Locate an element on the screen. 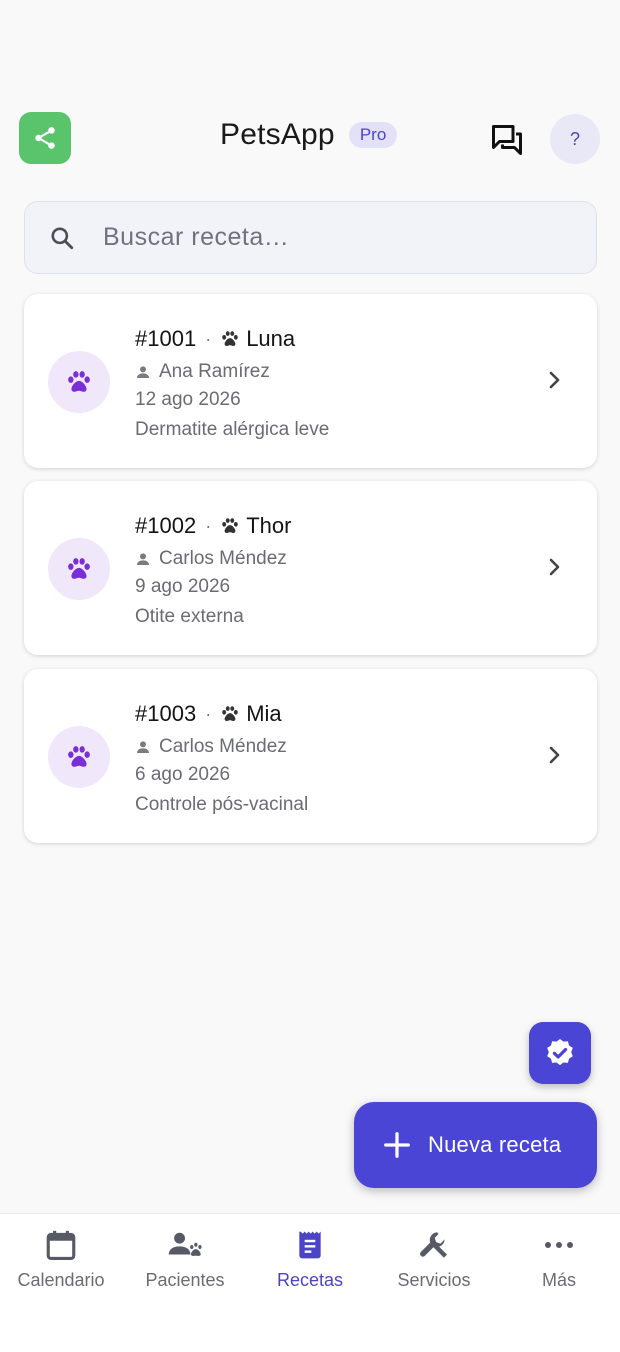  prescription-number: #1001 is located at coordinates (166, 338).